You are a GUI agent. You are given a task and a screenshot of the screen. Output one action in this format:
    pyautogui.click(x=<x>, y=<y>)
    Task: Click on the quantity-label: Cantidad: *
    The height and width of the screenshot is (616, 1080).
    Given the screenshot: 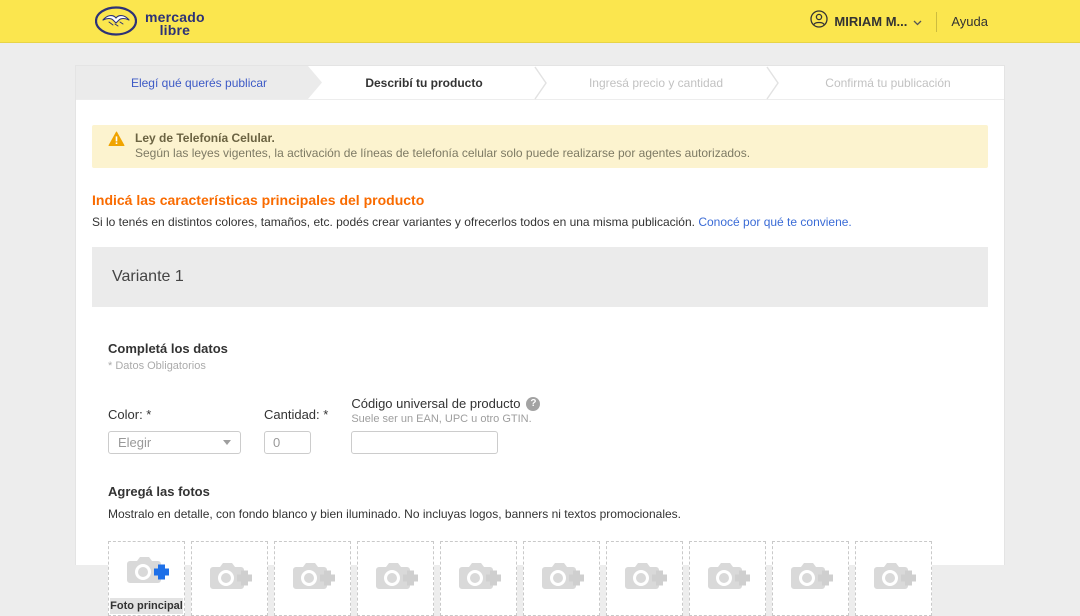 What is the action you would take?
    pyautogui.click(x=296, y=414)
    